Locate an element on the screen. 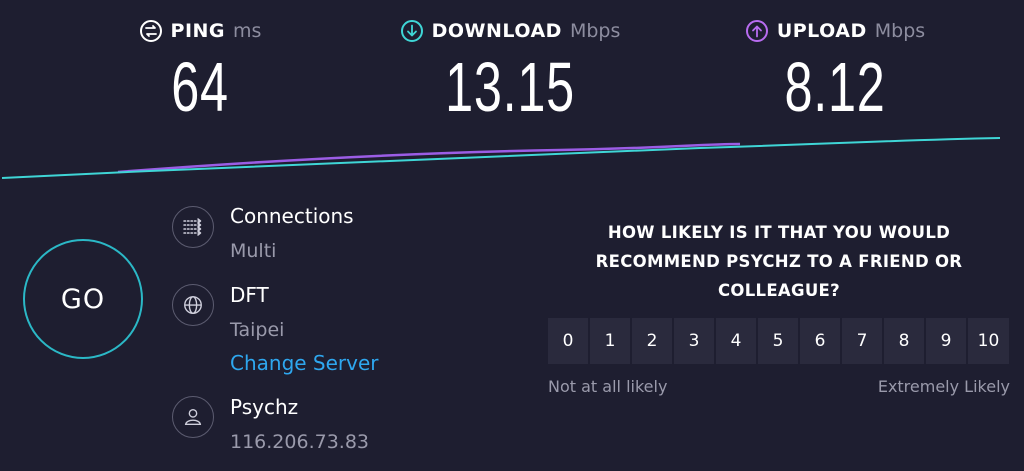  scale-option-3: 3 is located at coordinates (694, 341).